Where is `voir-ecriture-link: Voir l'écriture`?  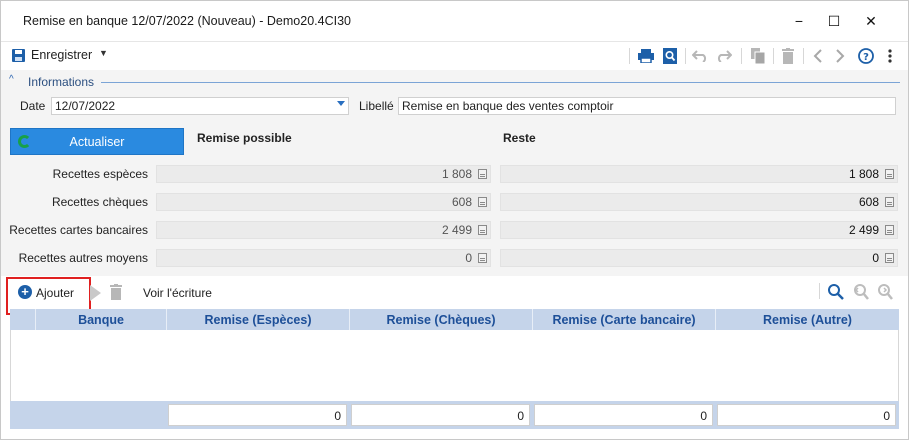
voir-ecriture-link: Voir l'écriture is located at coordinates (177, 293).